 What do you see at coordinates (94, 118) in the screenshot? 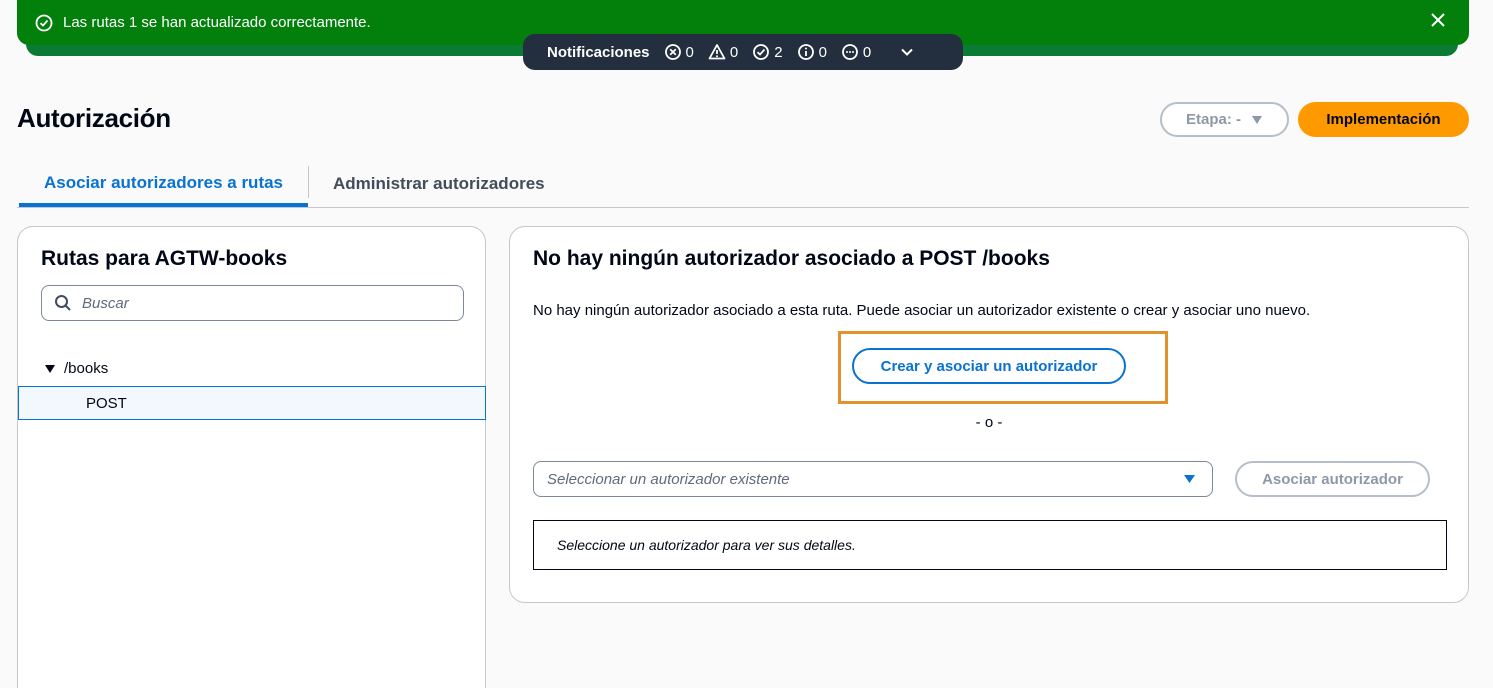
I see `page-title: Autorización` at bounding box center [94, 118].